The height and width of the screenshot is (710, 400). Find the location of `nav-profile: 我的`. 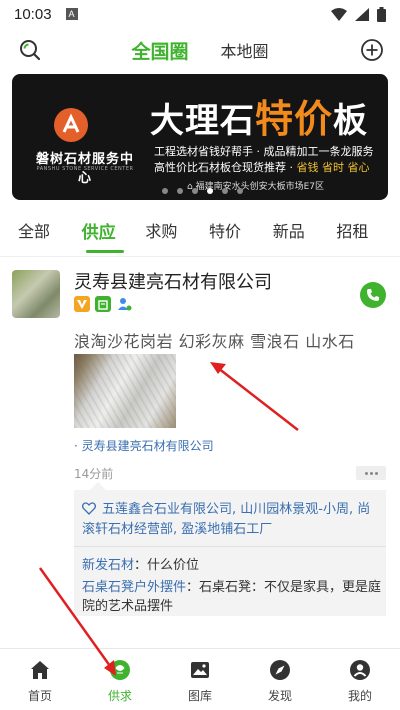

nav-profile: 我的 is located at coordinates (360, 679).